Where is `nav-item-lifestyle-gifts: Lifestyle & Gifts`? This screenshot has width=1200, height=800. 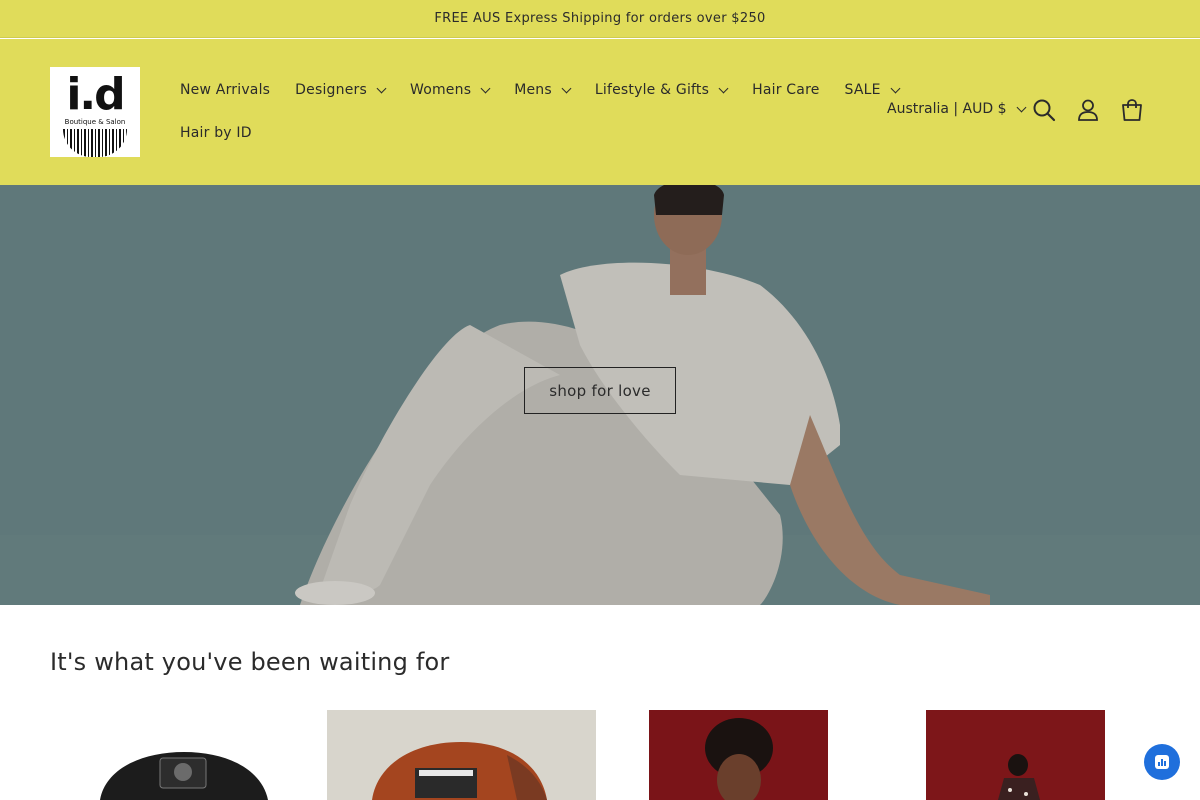
nav-item-lifestyle-gifts: Lifestyle & Gifts is located at coordinates (661, 90).